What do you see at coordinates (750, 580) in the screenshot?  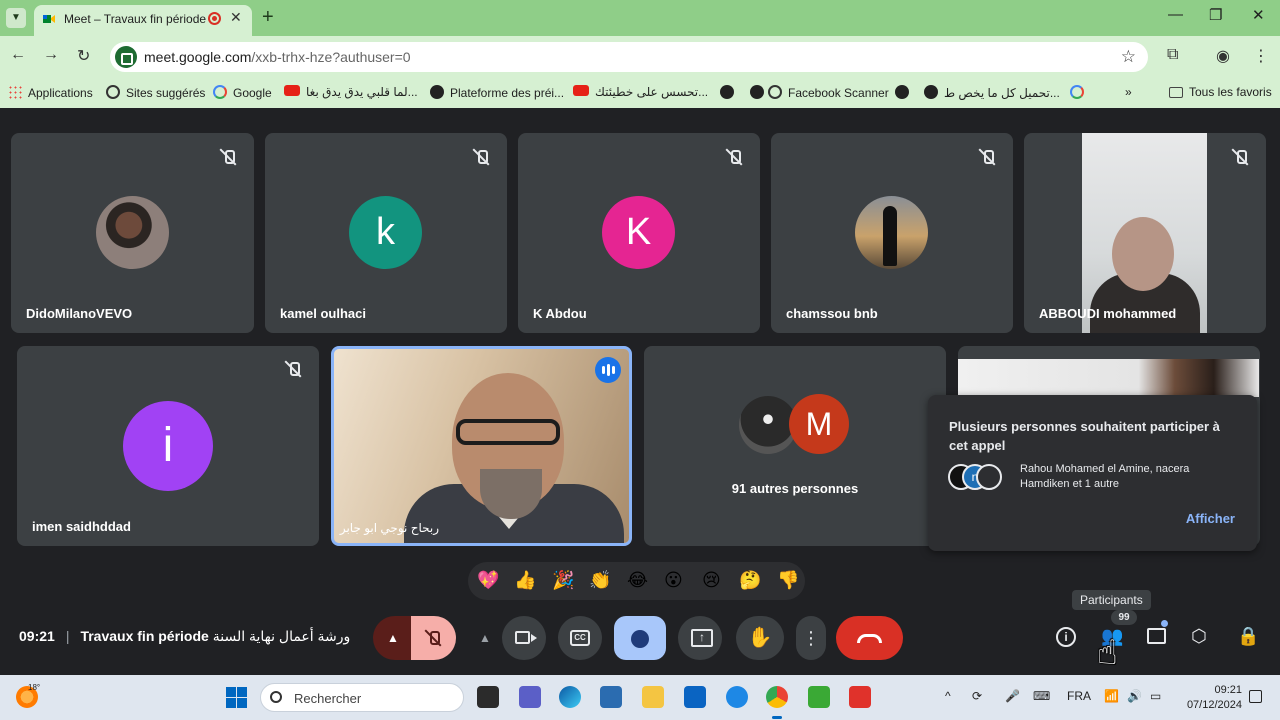 I see `reaction-thinking-icon: 🤔` at bounding box center [750, 580].